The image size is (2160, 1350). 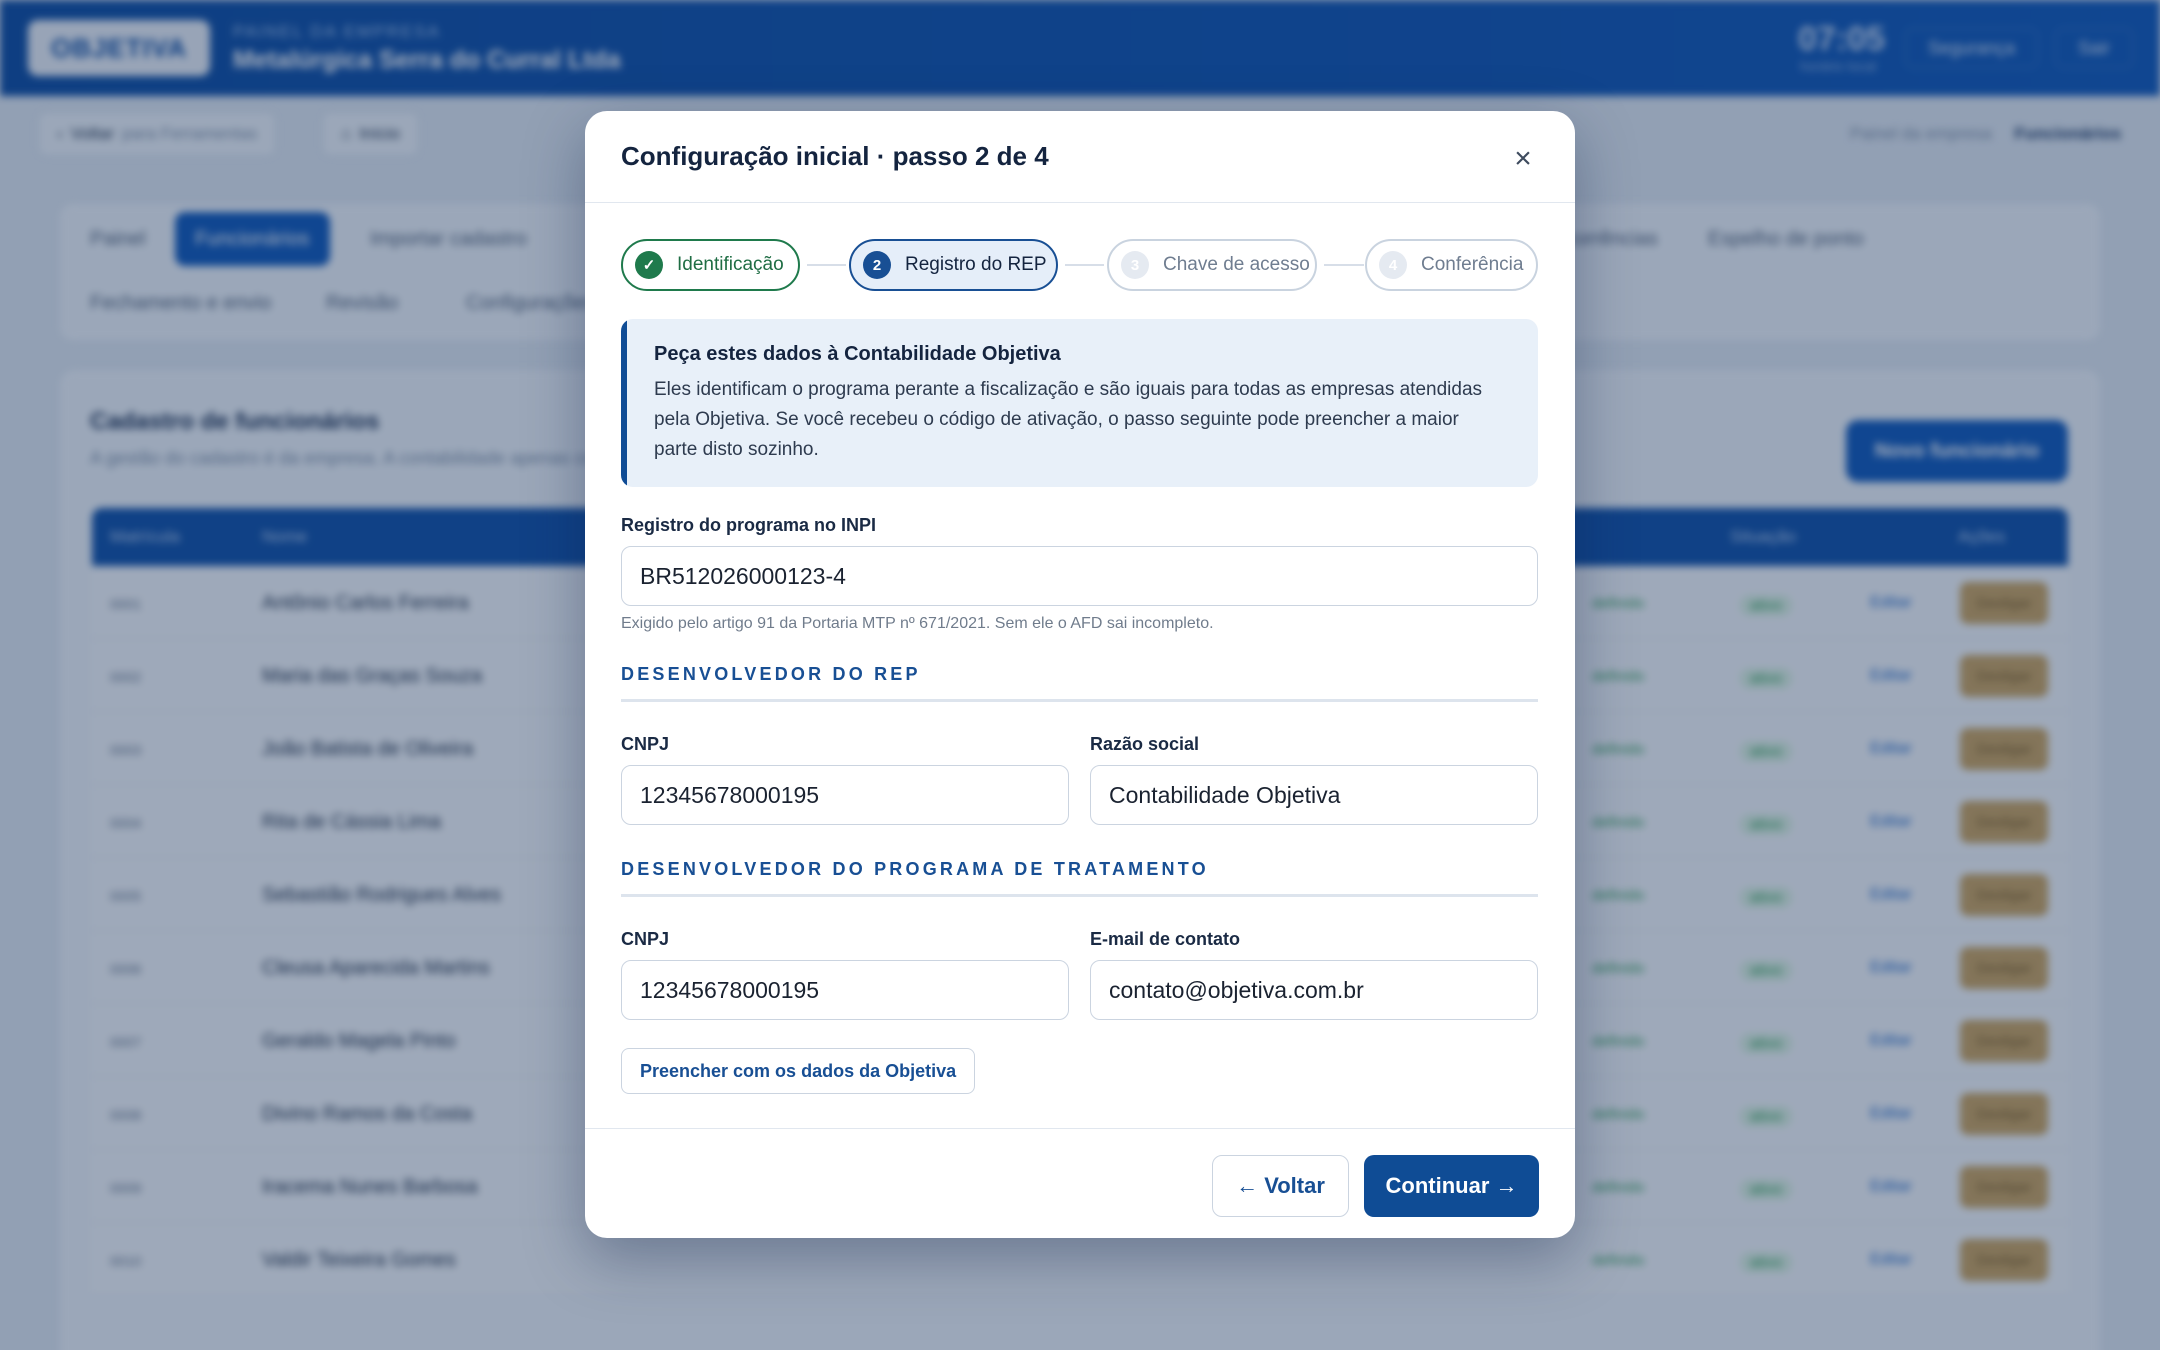 What do you see at coordinates (1472, 264) in the screenshot?
I see `step-label: Conferência` at bounding box center [1472, 264].